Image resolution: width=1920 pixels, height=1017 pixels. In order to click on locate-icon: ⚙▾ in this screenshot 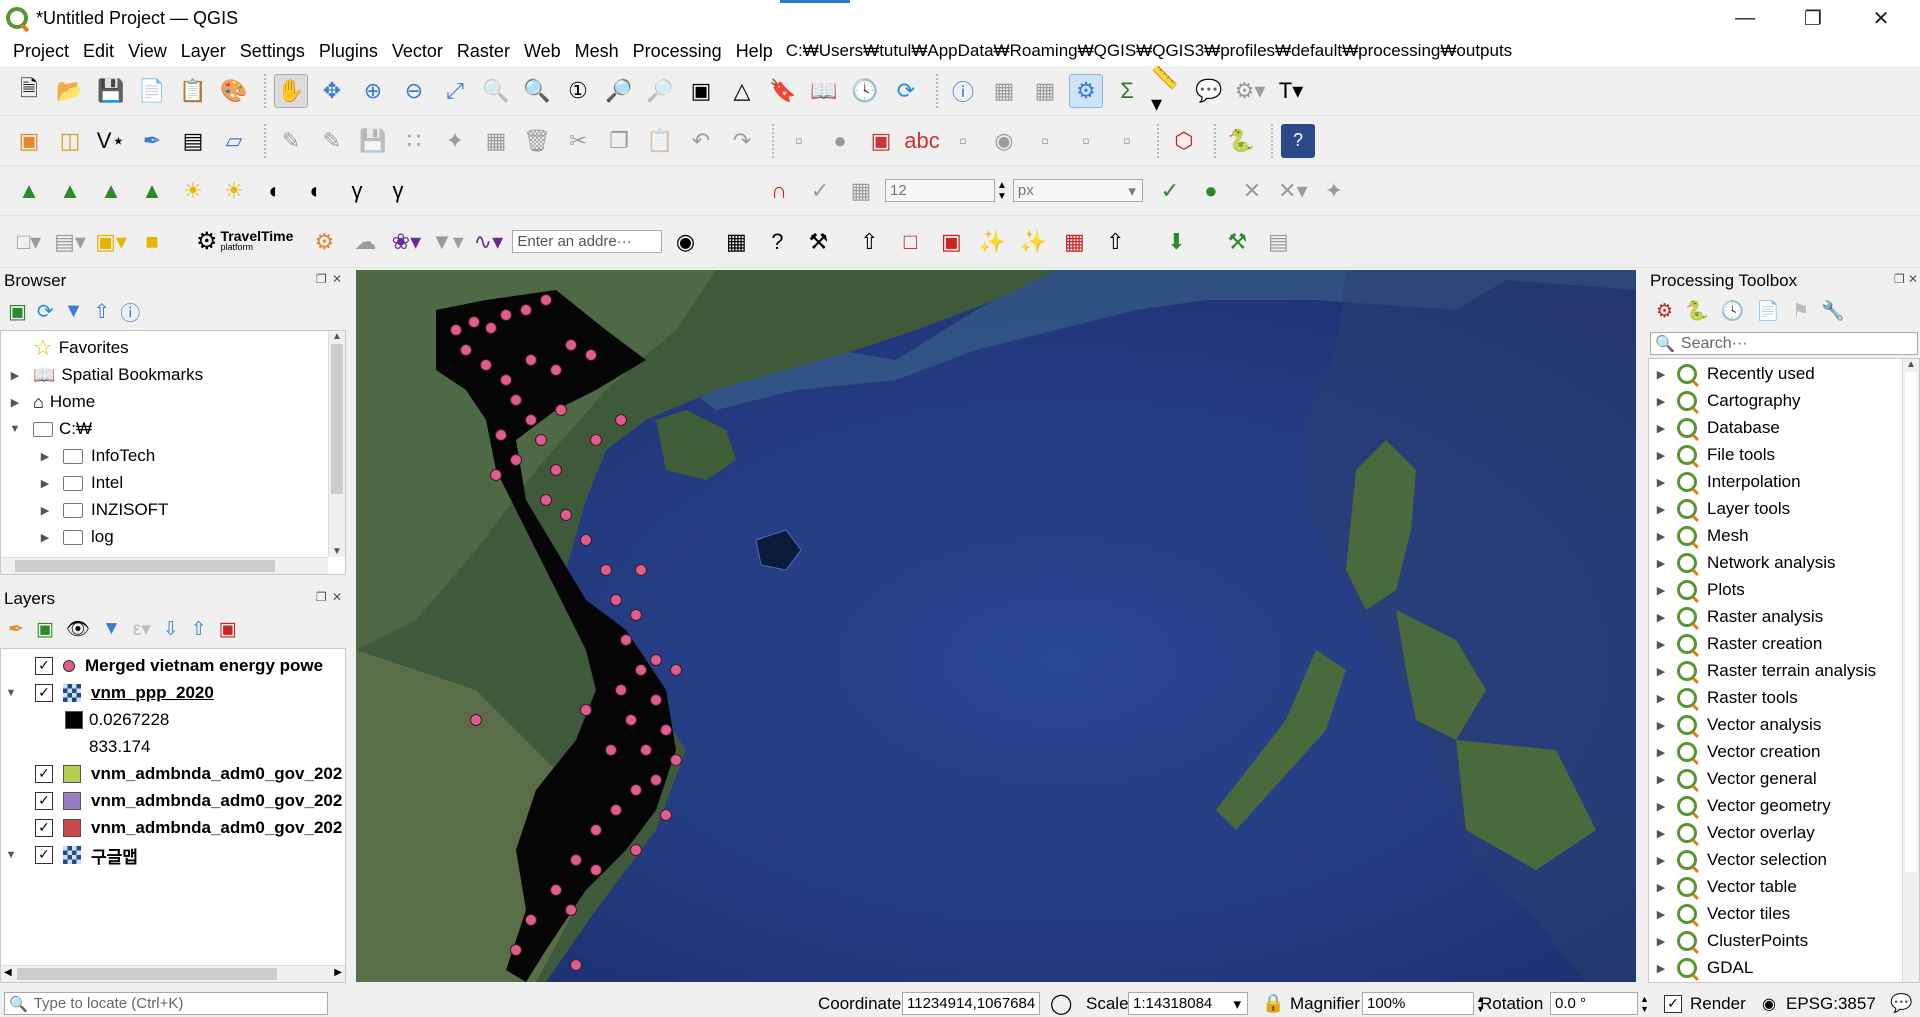, I will do `click(1250, 91)`.